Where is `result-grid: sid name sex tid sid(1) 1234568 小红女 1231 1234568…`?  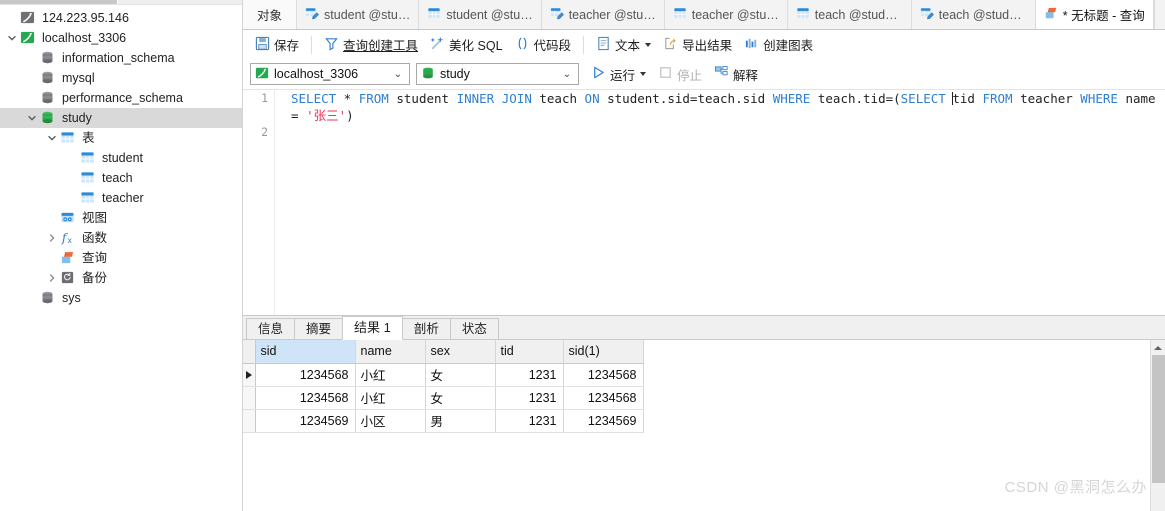
result-grid: sid name sex tid sid(1) 1234568 小红女 1231 1234568… is located at coordinates (443, 386).